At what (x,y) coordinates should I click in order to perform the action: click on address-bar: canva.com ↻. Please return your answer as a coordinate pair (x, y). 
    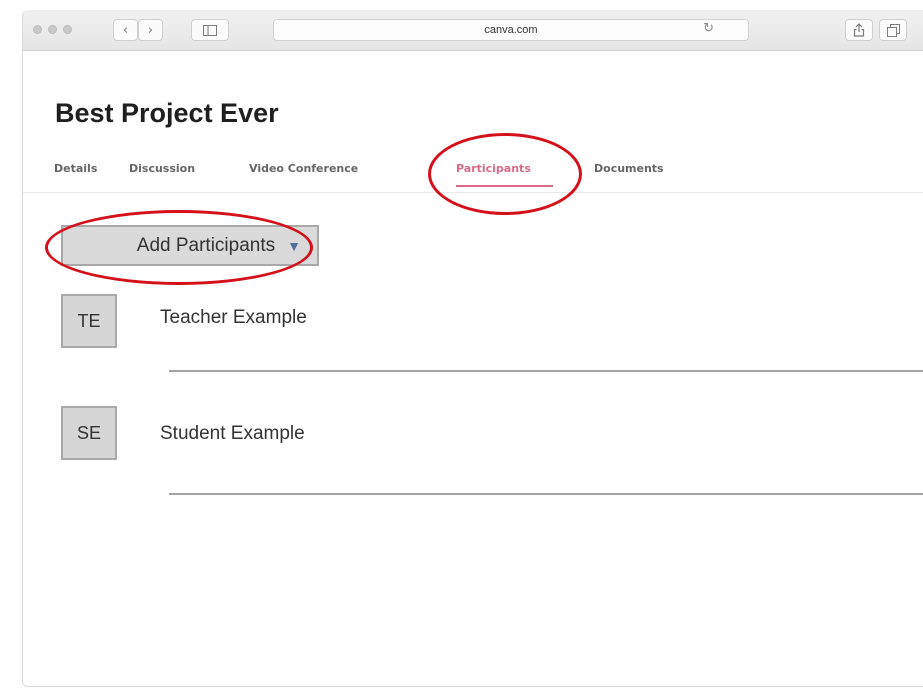
    Looking at the image, I should click on (511, 30).